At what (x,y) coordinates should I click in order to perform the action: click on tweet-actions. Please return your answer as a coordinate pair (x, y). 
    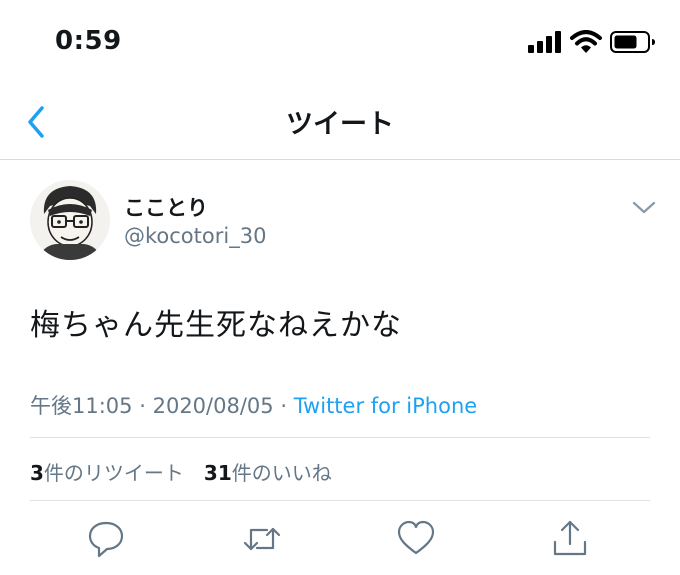
    Looking at the image, I should click on (340, 541).